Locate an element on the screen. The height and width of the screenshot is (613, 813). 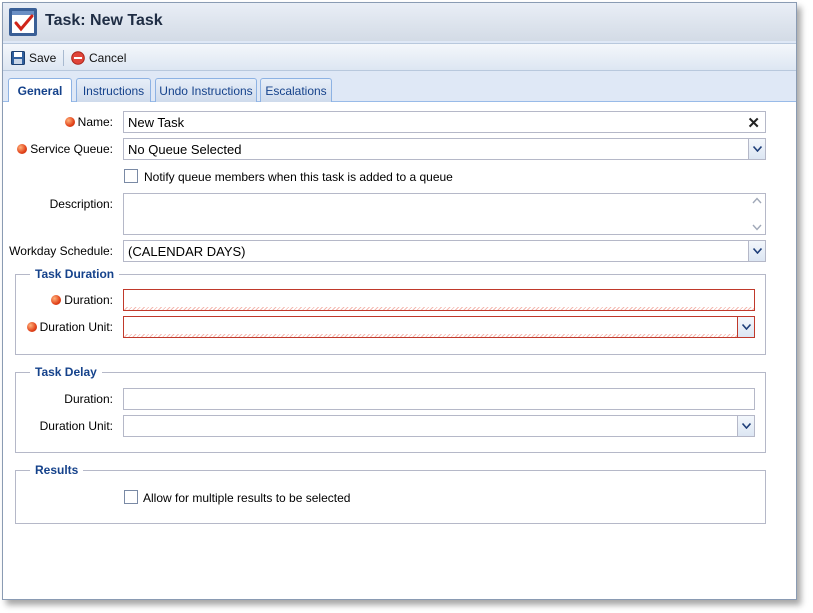
allow-multiple-results-checkbox is located at coordinates (131, 497).